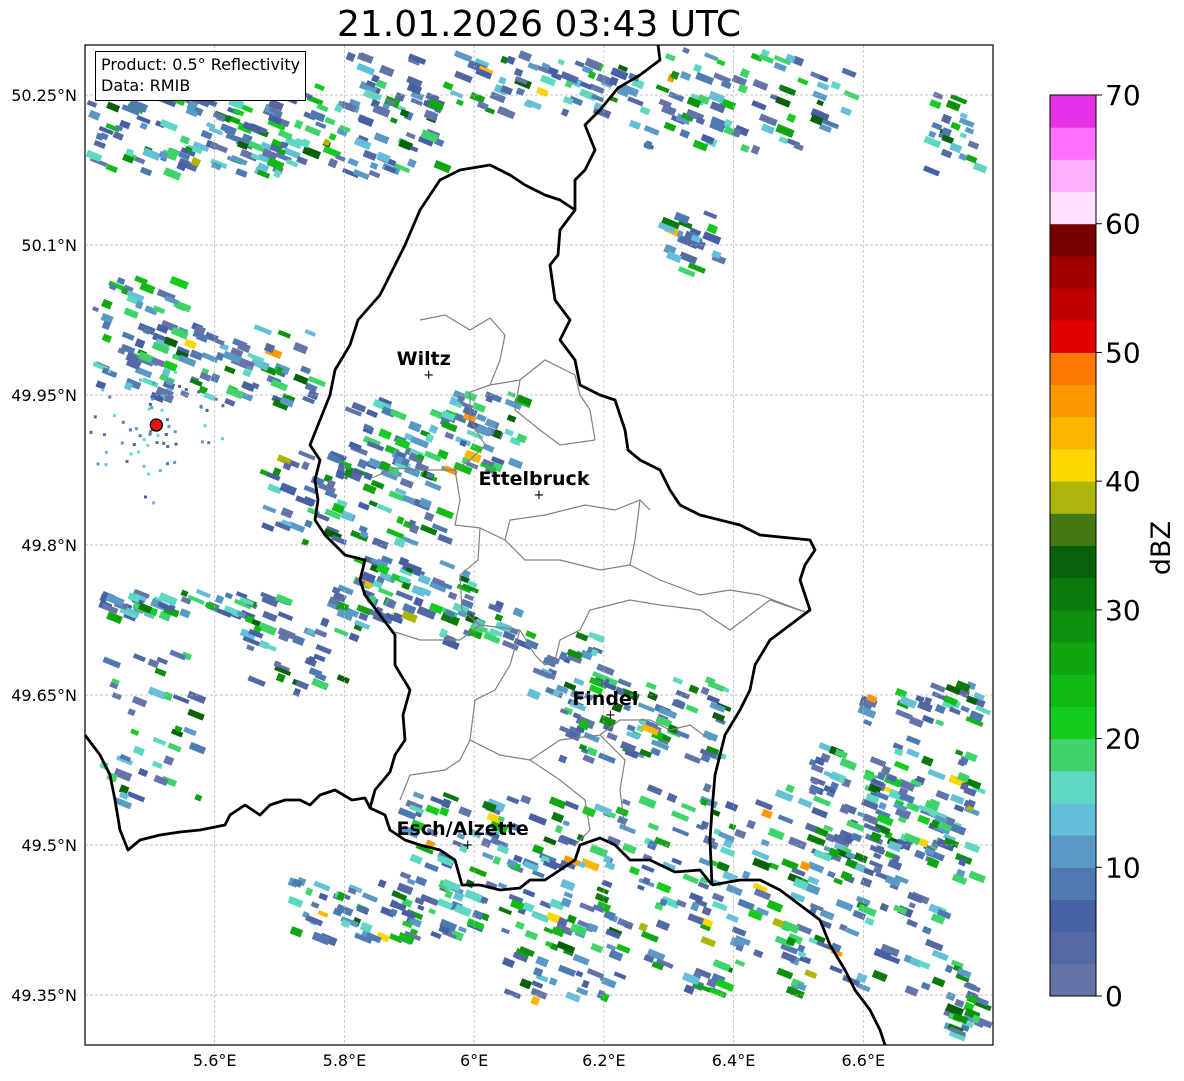  I want to click on radar-site-marker, so click(156, 425).